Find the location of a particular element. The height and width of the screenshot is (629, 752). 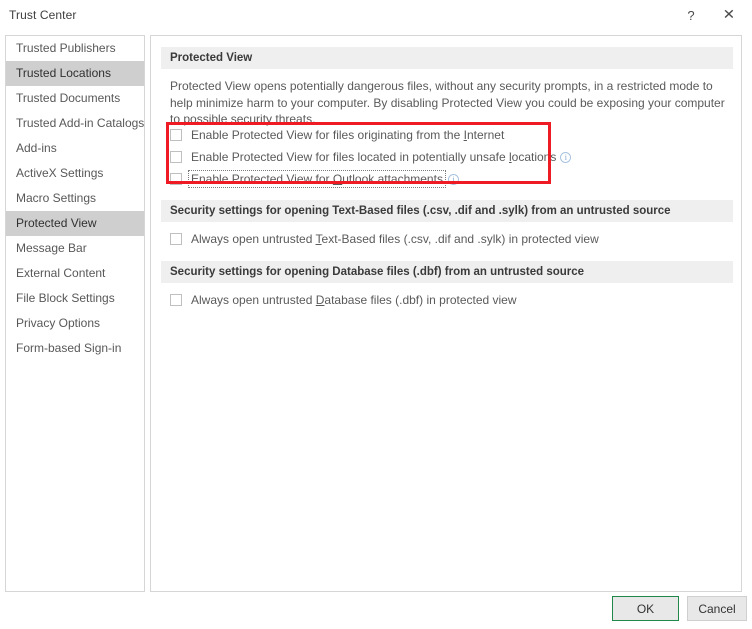

sidebar-item-macro-settings: Macro Settings is located at coordinates (75, 198).